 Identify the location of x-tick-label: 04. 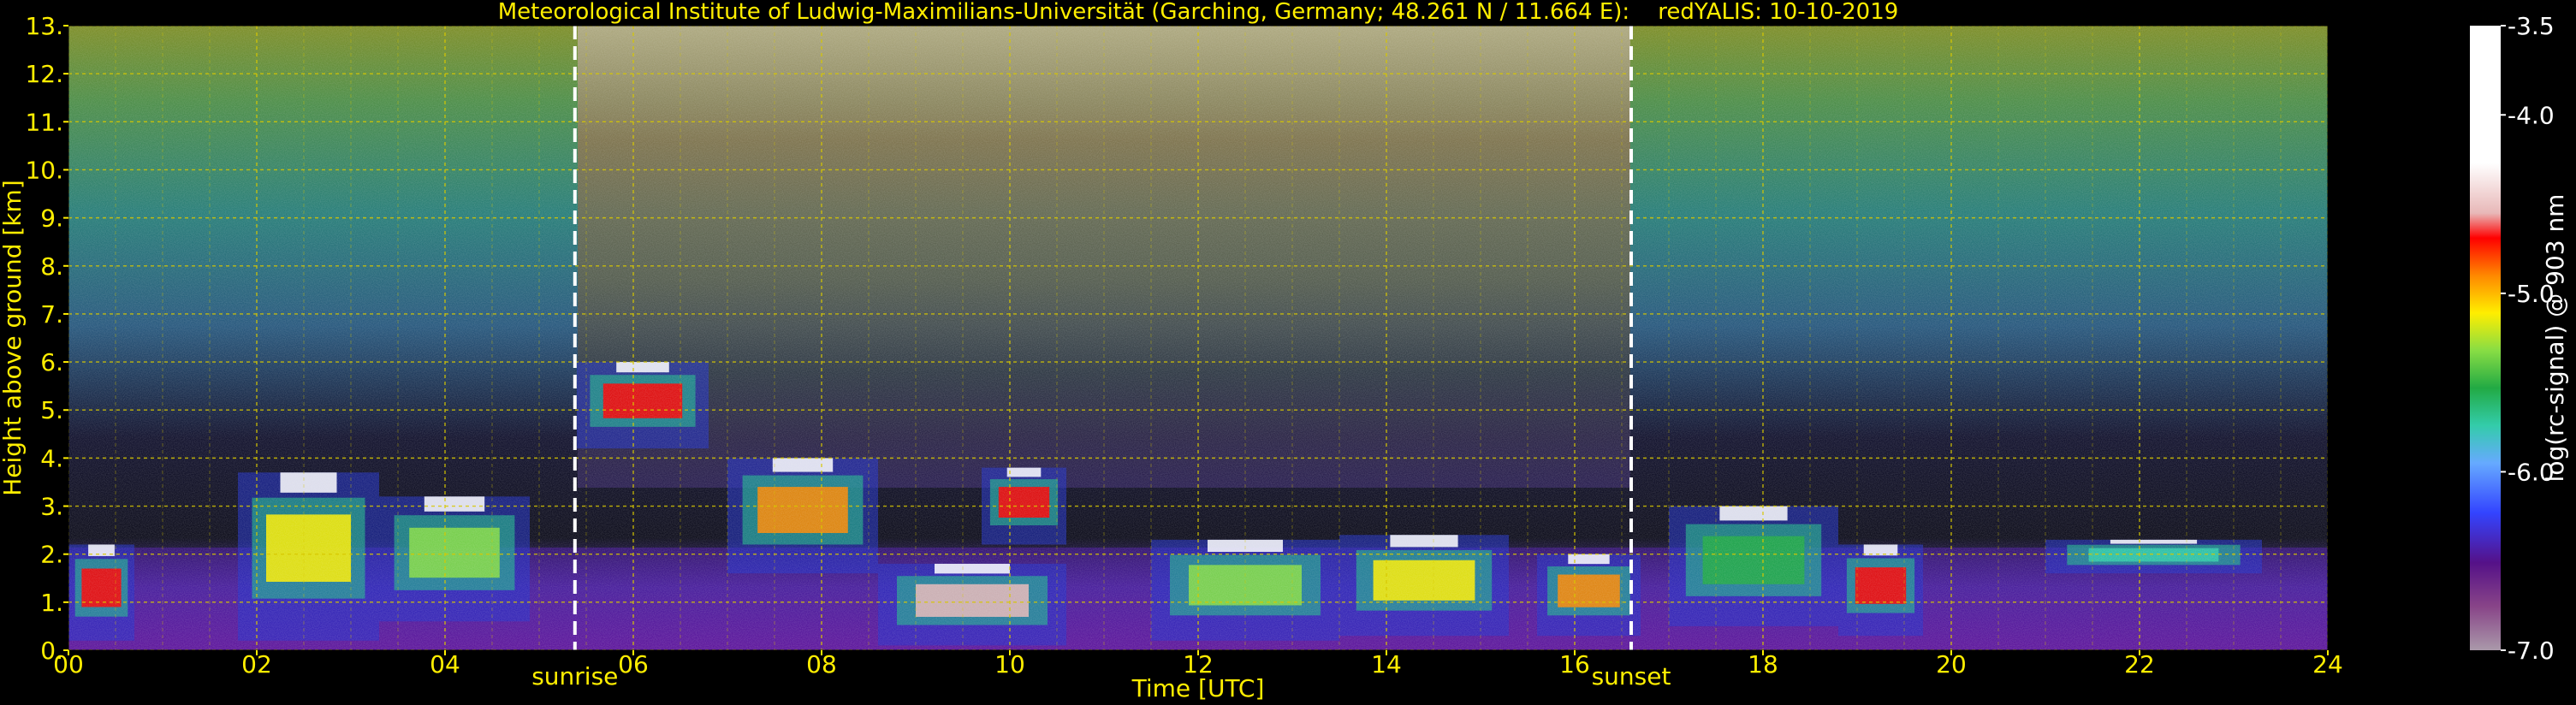
(445, 664).